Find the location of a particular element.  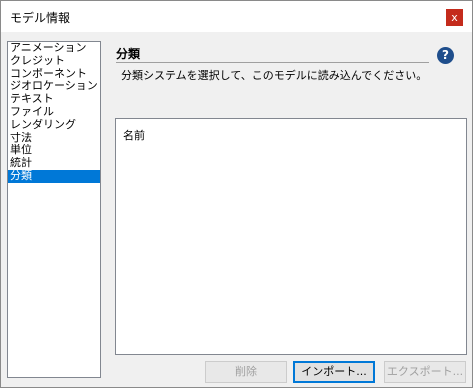

sidebar-item-animation: アニメーション is located at coordinates (54, 48).